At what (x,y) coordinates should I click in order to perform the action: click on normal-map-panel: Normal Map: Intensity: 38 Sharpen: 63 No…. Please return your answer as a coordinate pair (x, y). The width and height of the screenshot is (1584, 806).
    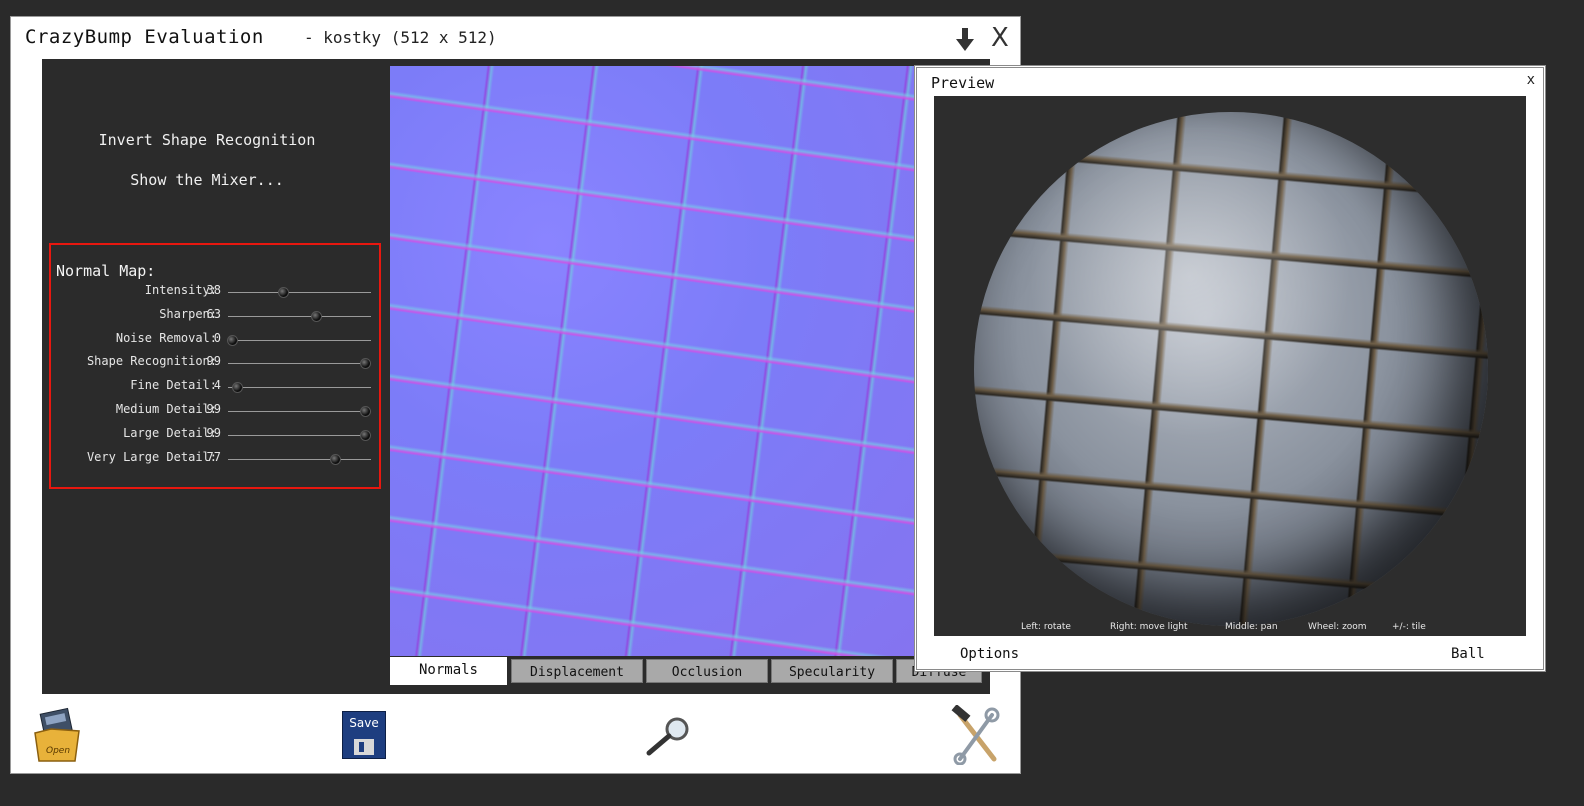
    Looking at the image, I should click on (215, 366).